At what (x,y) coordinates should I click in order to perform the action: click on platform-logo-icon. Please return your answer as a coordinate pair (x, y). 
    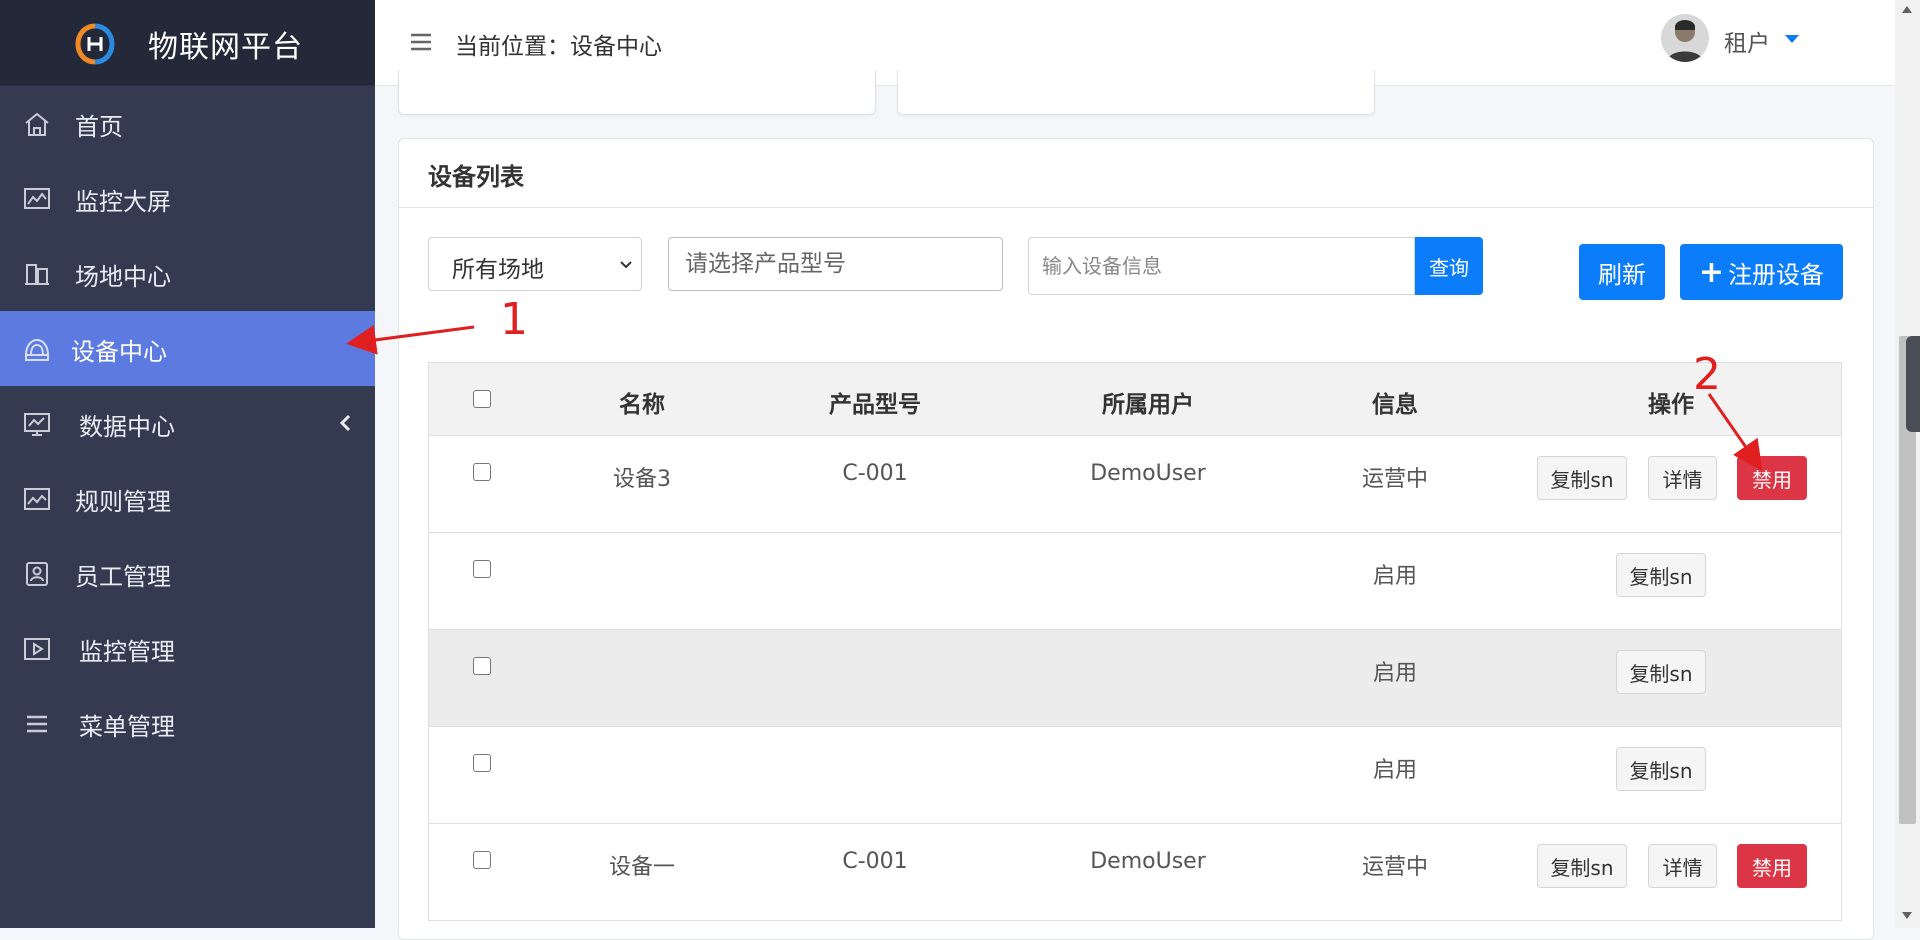
    Looking at the image, I should click on (95, 44).